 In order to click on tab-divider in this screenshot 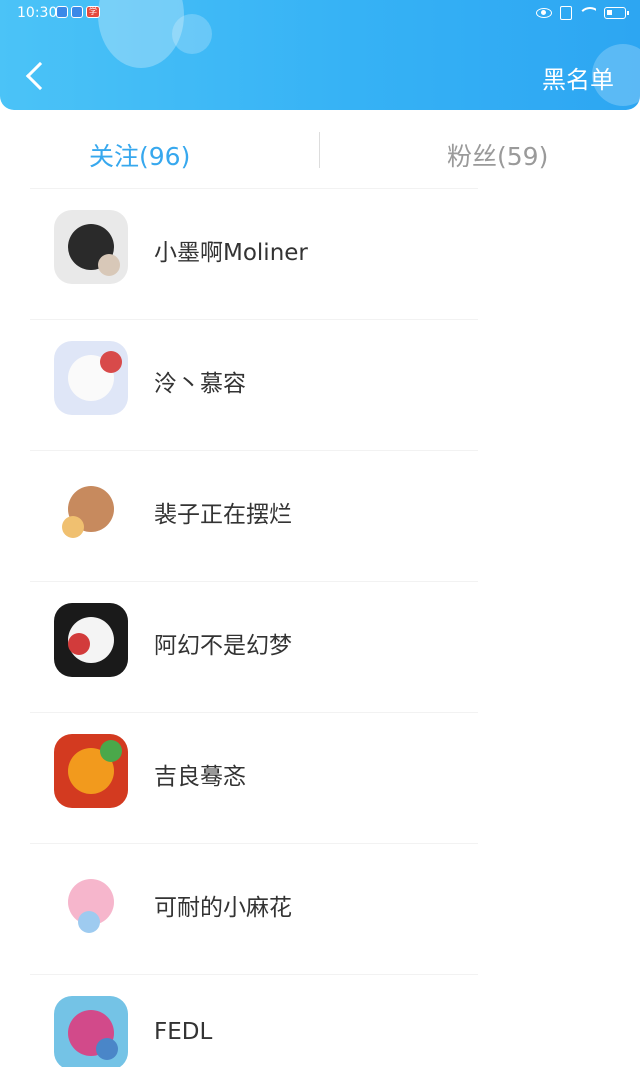, I will do `click(319, 150)`.